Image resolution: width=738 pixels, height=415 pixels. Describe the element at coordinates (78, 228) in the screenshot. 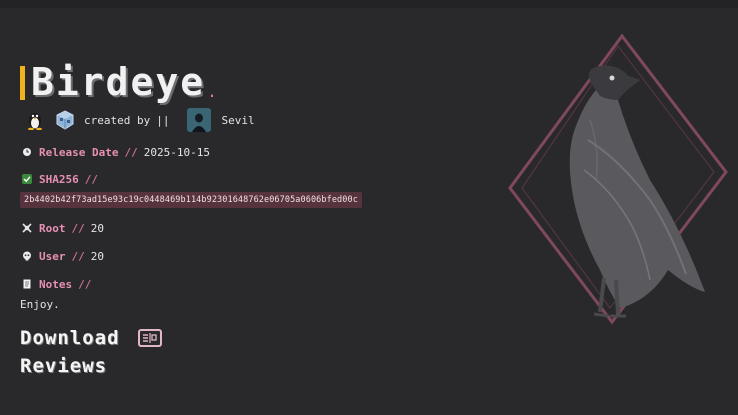

I see `root-sep: //` at that location.